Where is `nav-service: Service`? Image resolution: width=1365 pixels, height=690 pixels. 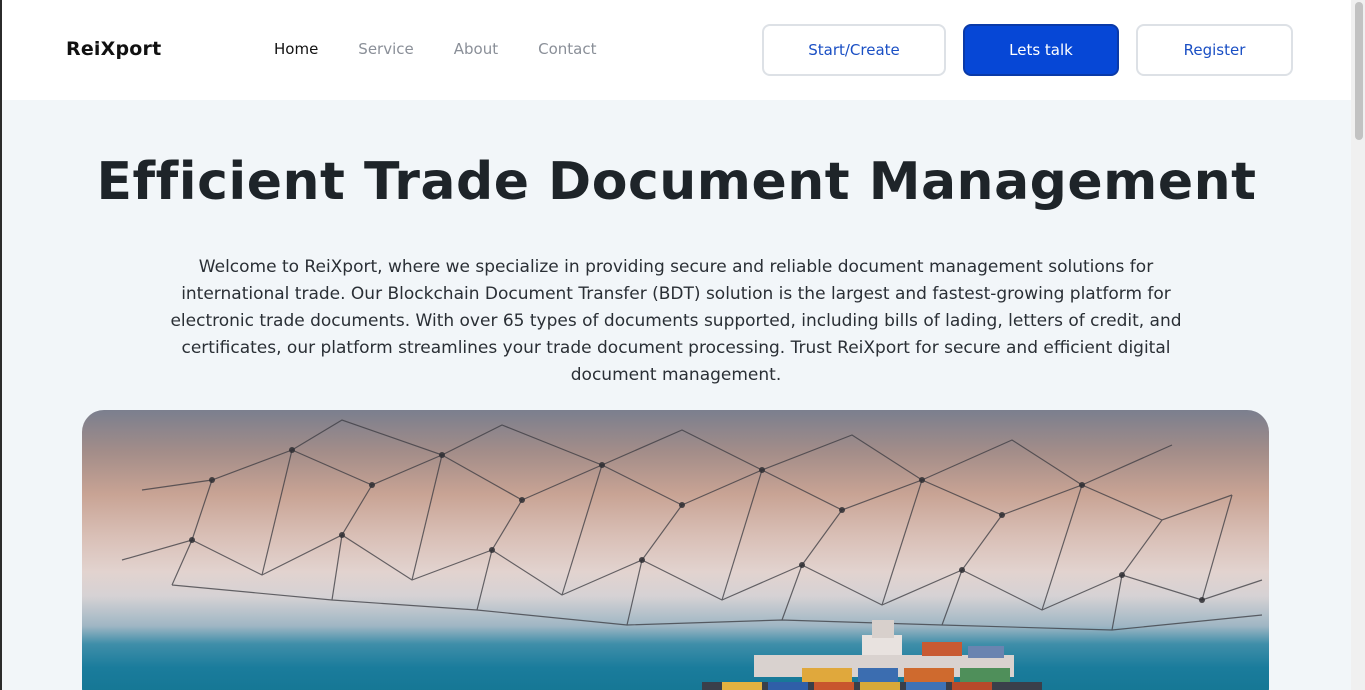 nav-service: Service is located at coordinates (385, 49).